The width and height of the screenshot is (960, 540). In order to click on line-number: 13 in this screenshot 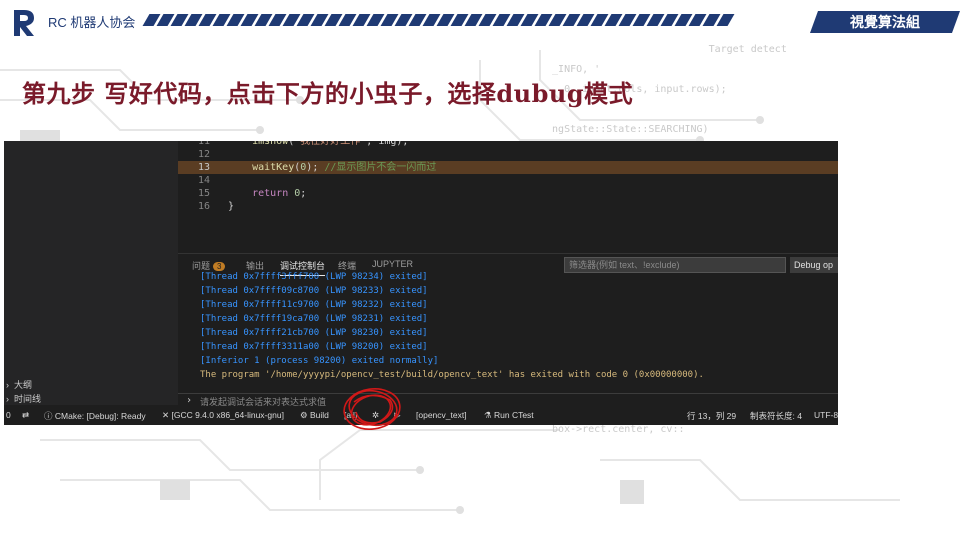, I will do `click(203, 167)`.